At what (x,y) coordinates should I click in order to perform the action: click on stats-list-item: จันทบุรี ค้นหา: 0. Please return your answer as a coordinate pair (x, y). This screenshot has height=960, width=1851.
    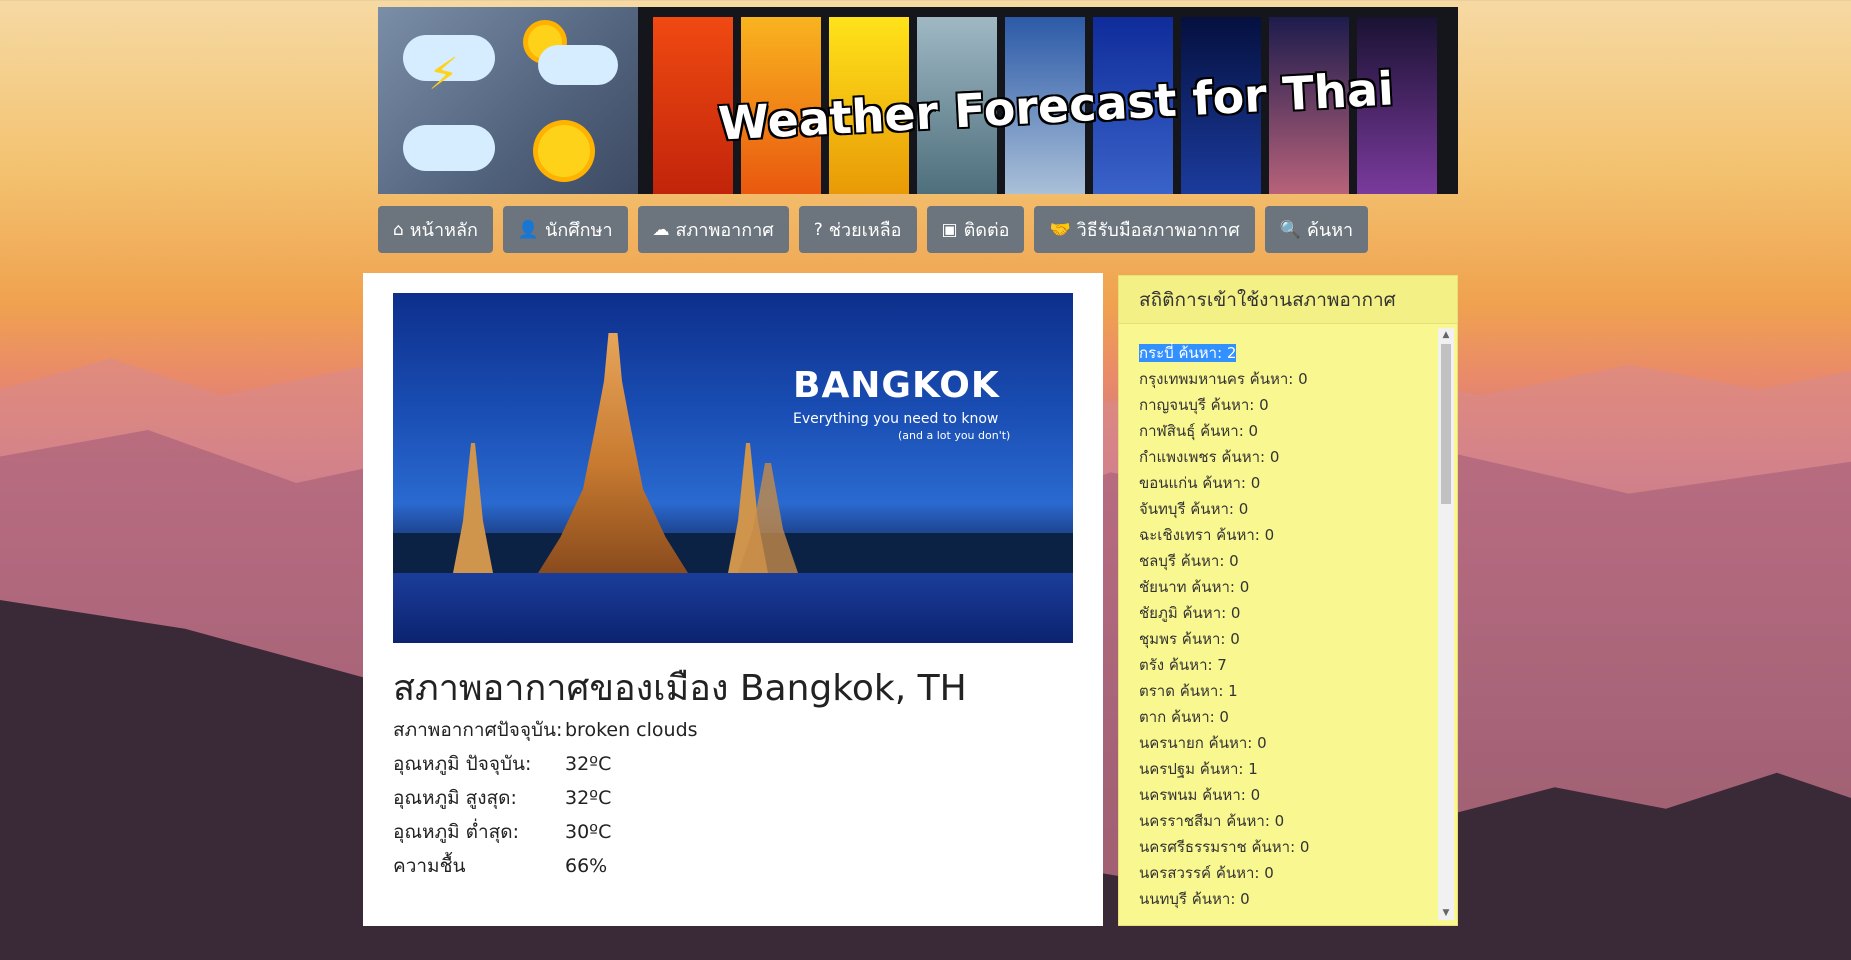
    Looking at the image, I should click on (1284, 509).